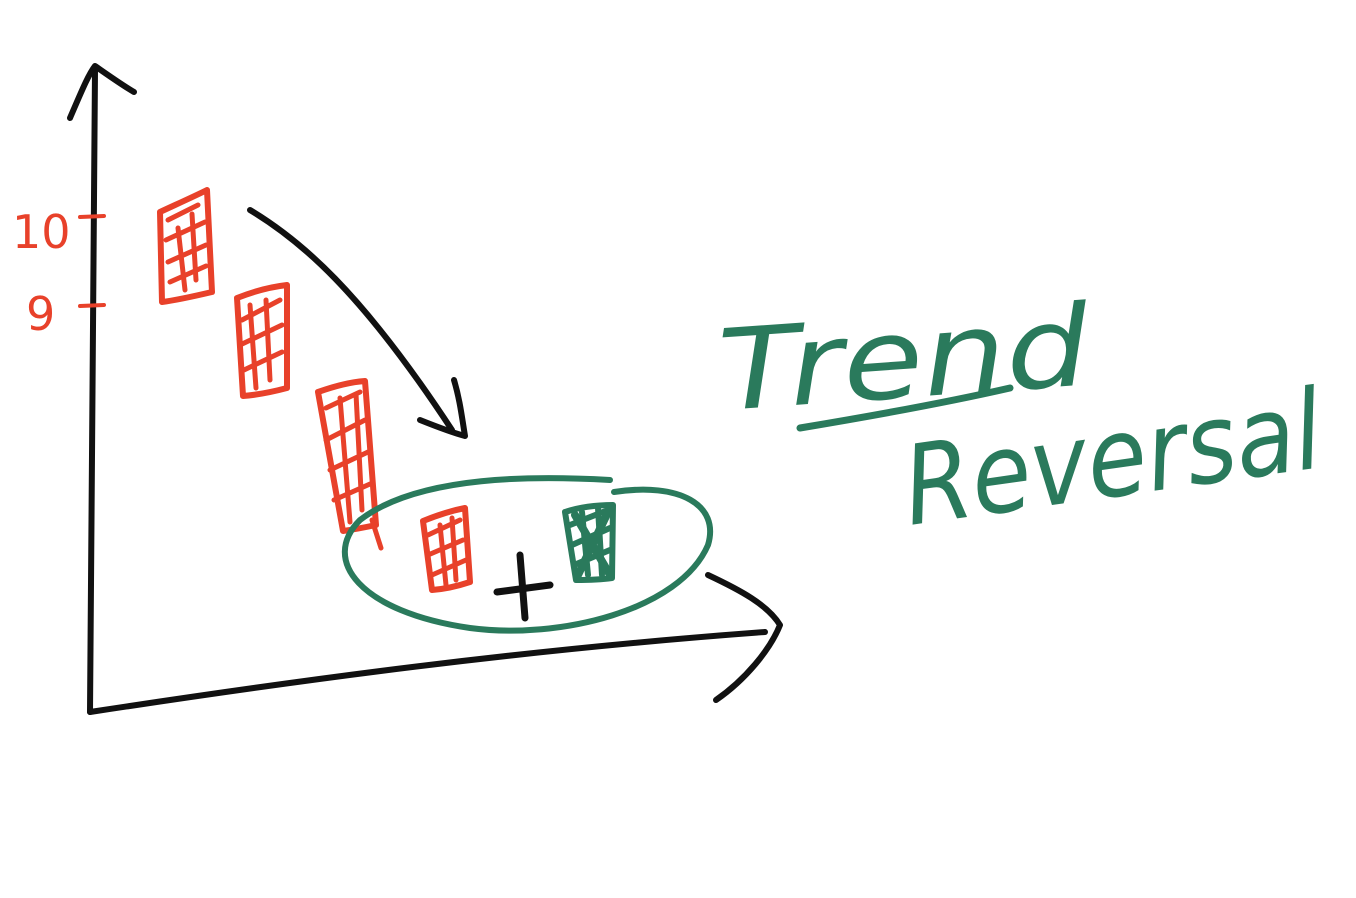 The width and height of the screenshot is (1356, 898). What do you see at coordinates (427, 672) in the screenshot?
I see `x-axis` at bounding box center [427, 672].